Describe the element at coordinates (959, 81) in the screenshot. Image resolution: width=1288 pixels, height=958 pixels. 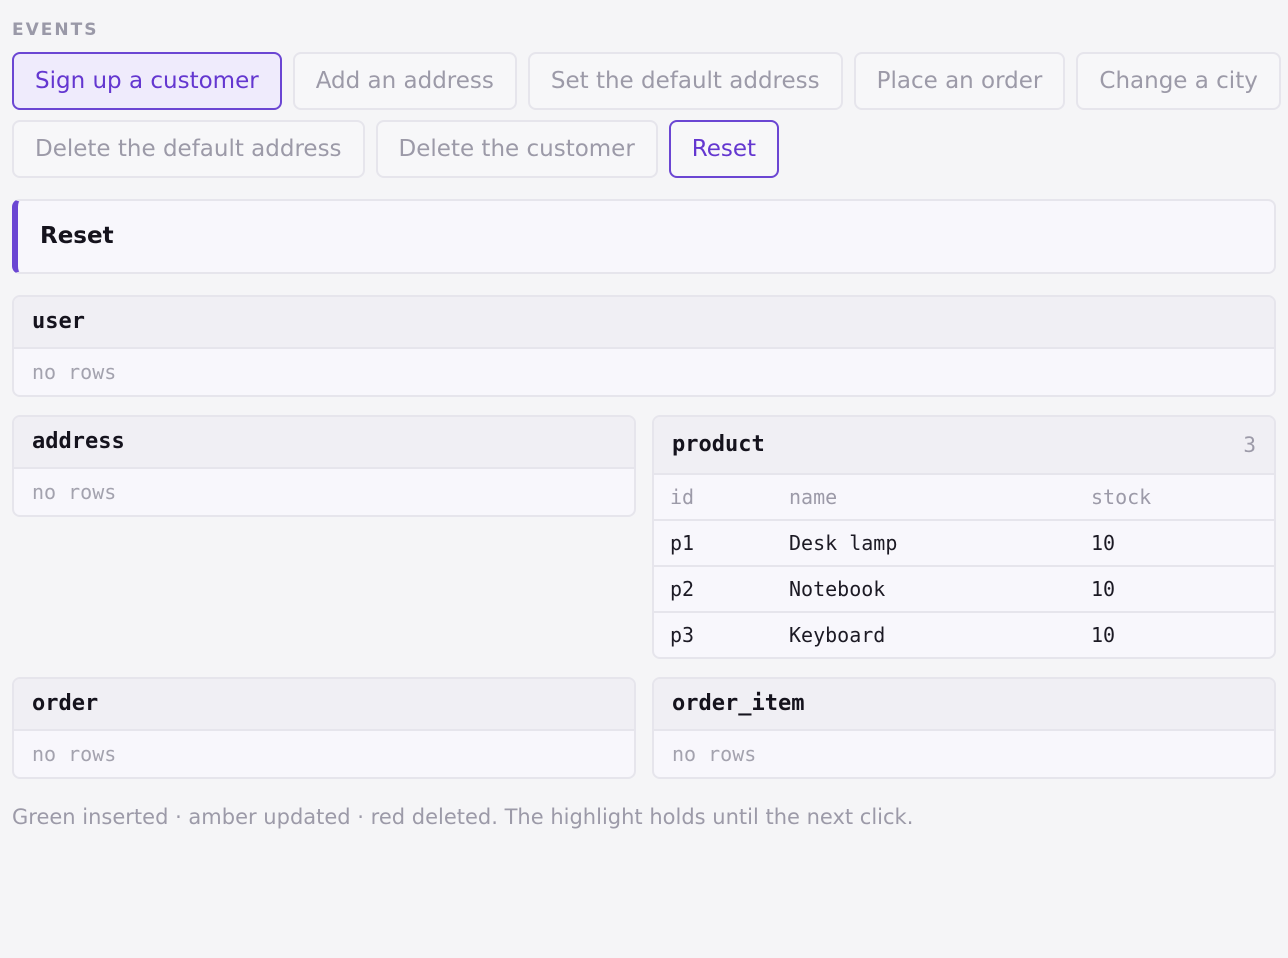
I see `place-order-button: Place an order` at that location.